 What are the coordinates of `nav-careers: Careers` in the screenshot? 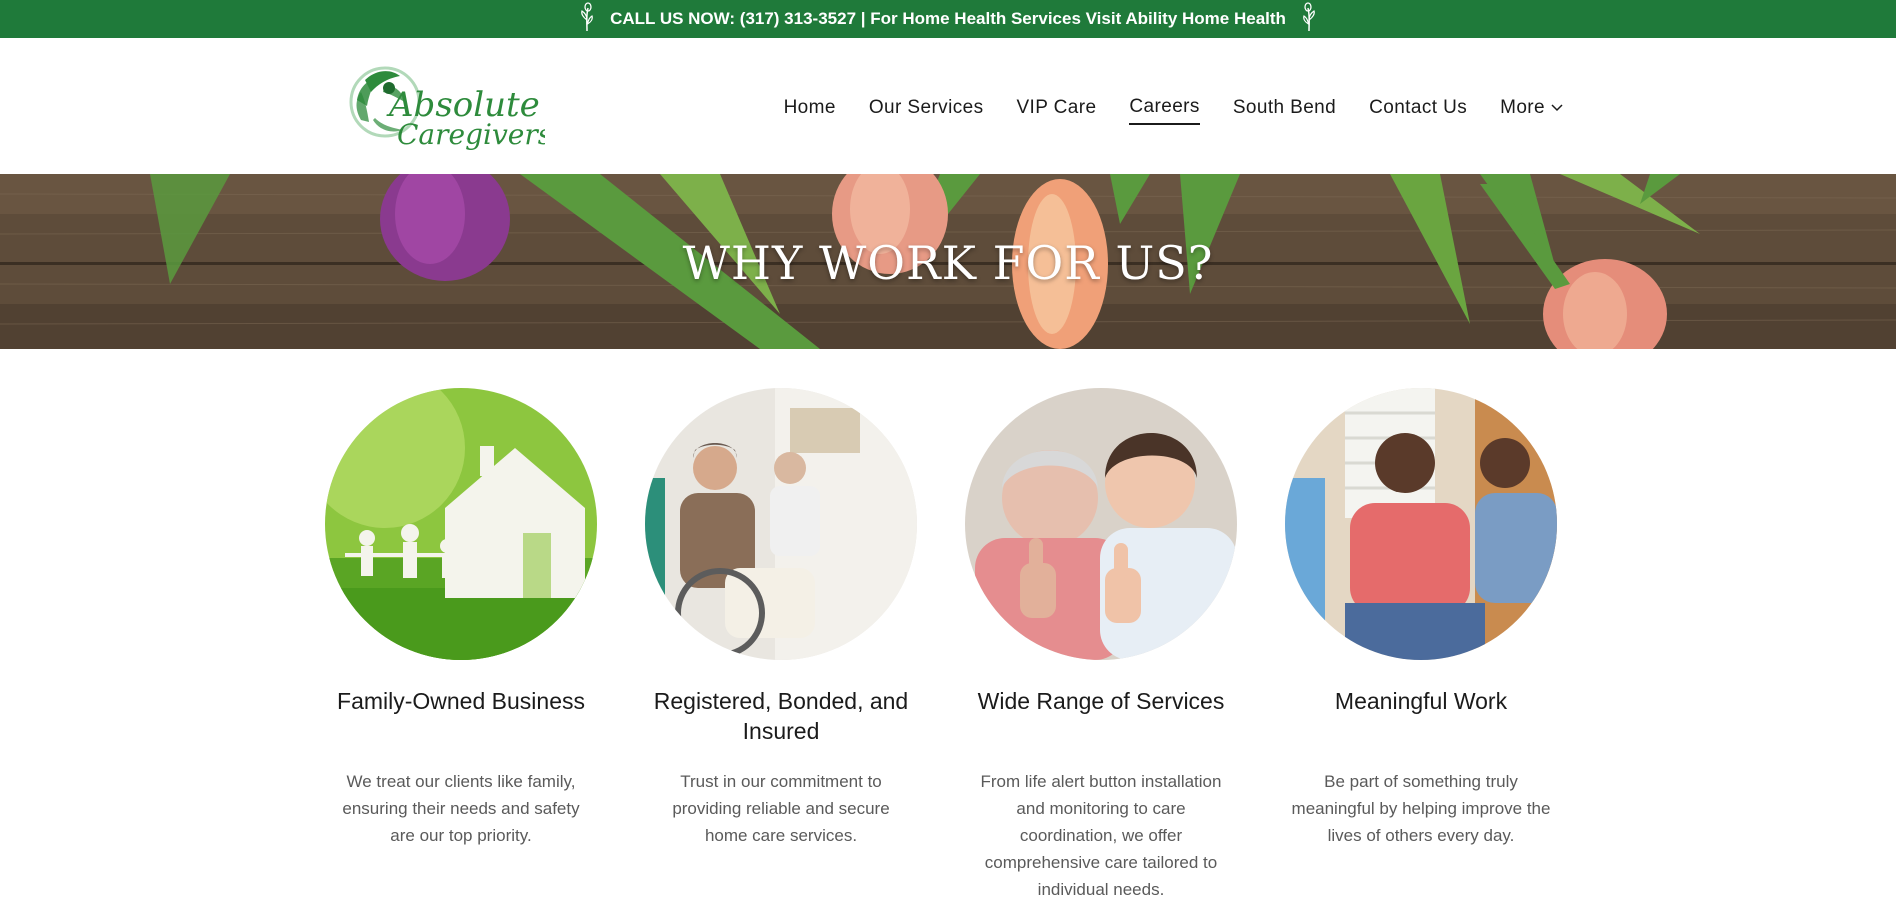 It's located at (1164, 110).